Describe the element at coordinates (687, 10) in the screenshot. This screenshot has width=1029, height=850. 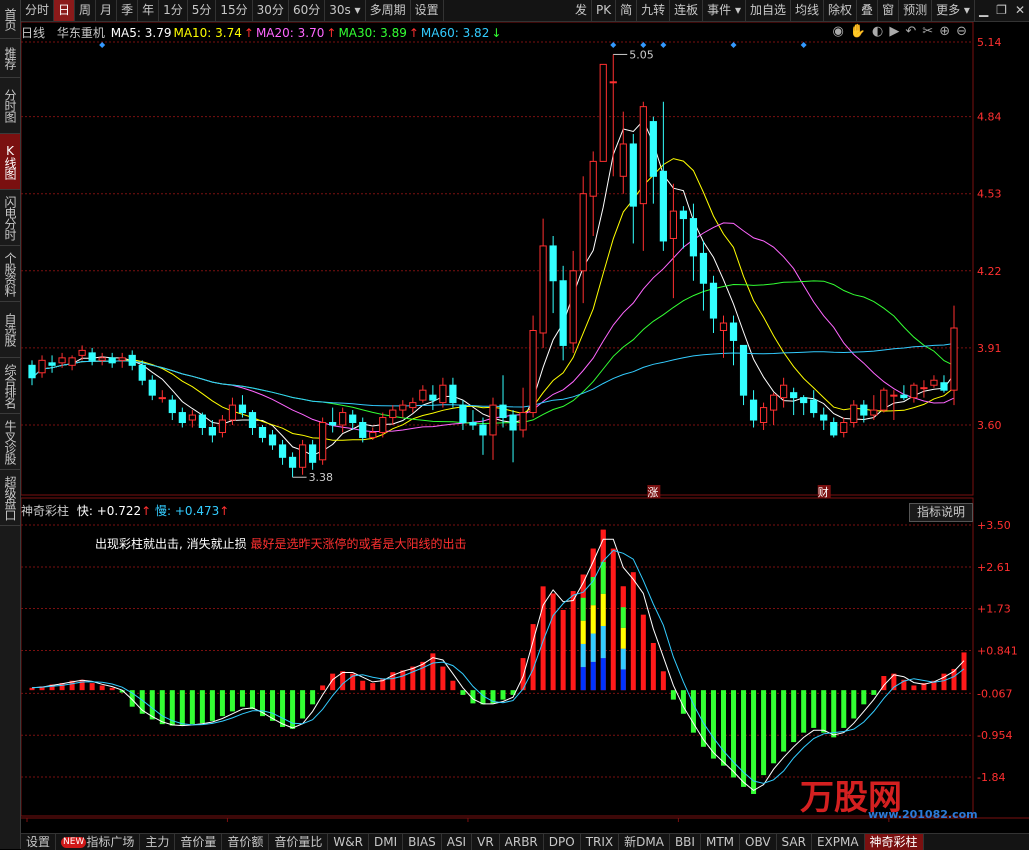
I see `tool-button-4: 连板` at that location.